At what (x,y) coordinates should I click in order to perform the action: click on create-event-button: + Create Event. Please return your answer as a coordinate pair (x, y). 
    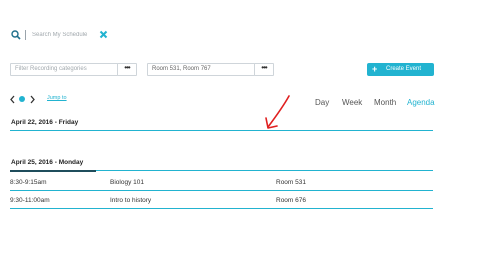
    Looking at the image, I should click on (400, 69).